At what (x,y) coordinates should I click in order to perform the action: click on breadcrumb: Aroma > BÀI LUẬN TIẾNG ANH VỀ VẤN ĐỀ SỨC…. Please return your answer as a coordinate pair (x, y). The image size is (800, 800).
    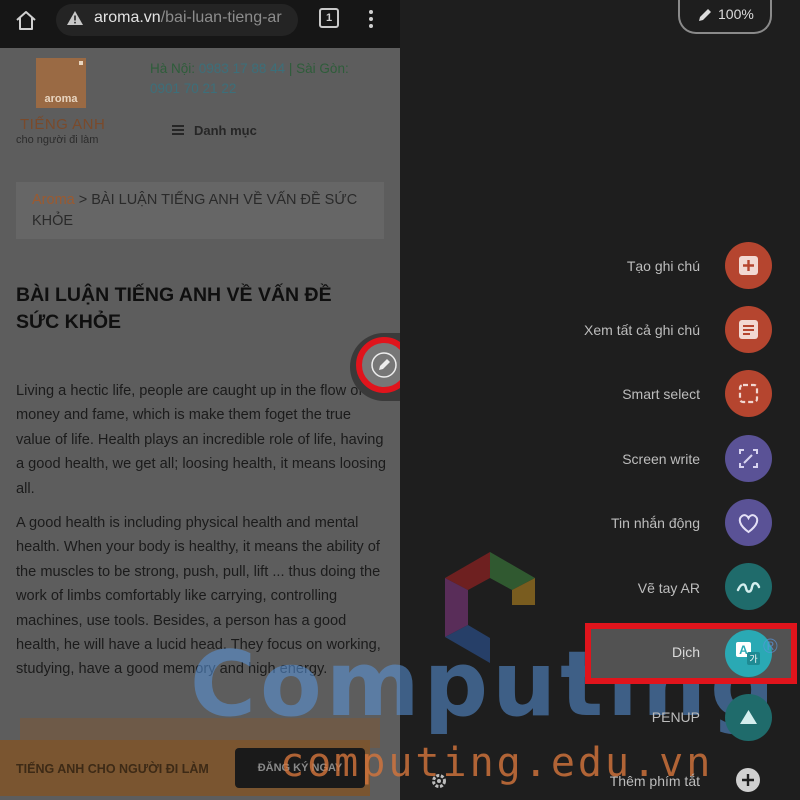
    Looking at the image, I should click on (200, 210).